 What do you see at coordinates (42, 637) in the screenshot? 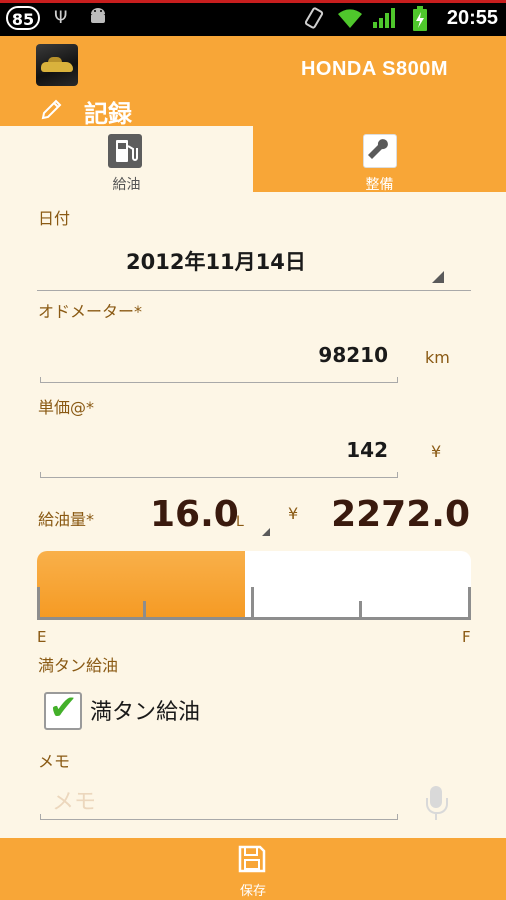
I see `gauge-empty-label: E` at bounding box center [42, 637].